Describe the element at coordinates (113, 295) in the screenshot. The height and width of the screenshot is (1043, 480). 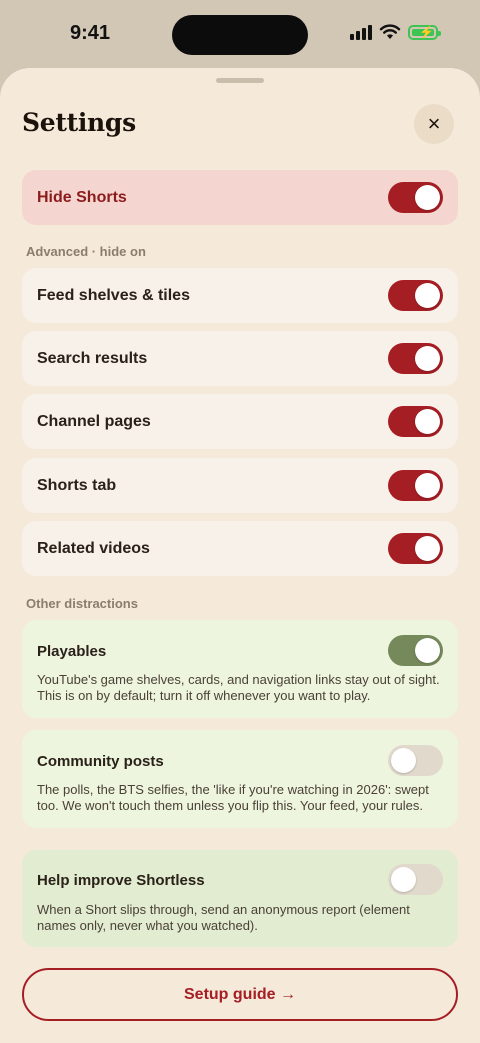
I see `setting-label: Feed shelves & tiles` at that location.